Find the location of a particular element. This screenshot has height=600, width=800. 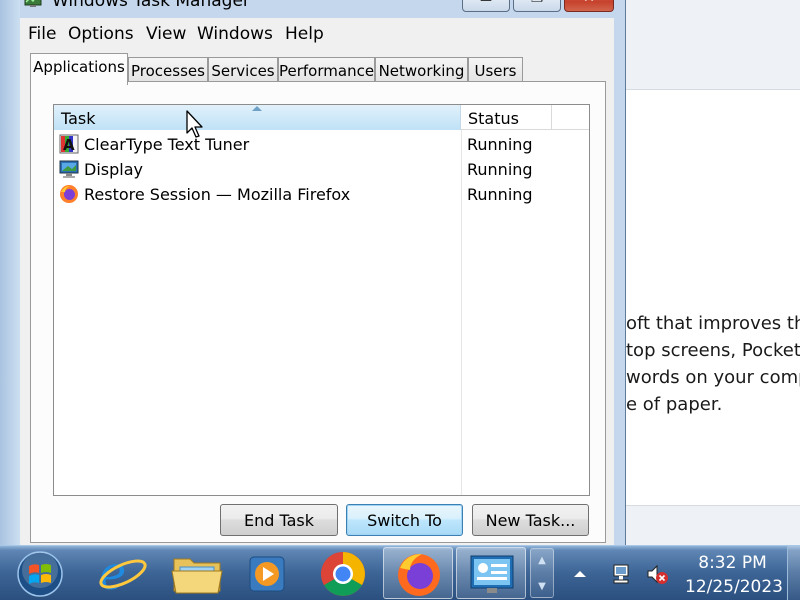

clock-date: 12/25/2023 is located at coordinates (734, 587).